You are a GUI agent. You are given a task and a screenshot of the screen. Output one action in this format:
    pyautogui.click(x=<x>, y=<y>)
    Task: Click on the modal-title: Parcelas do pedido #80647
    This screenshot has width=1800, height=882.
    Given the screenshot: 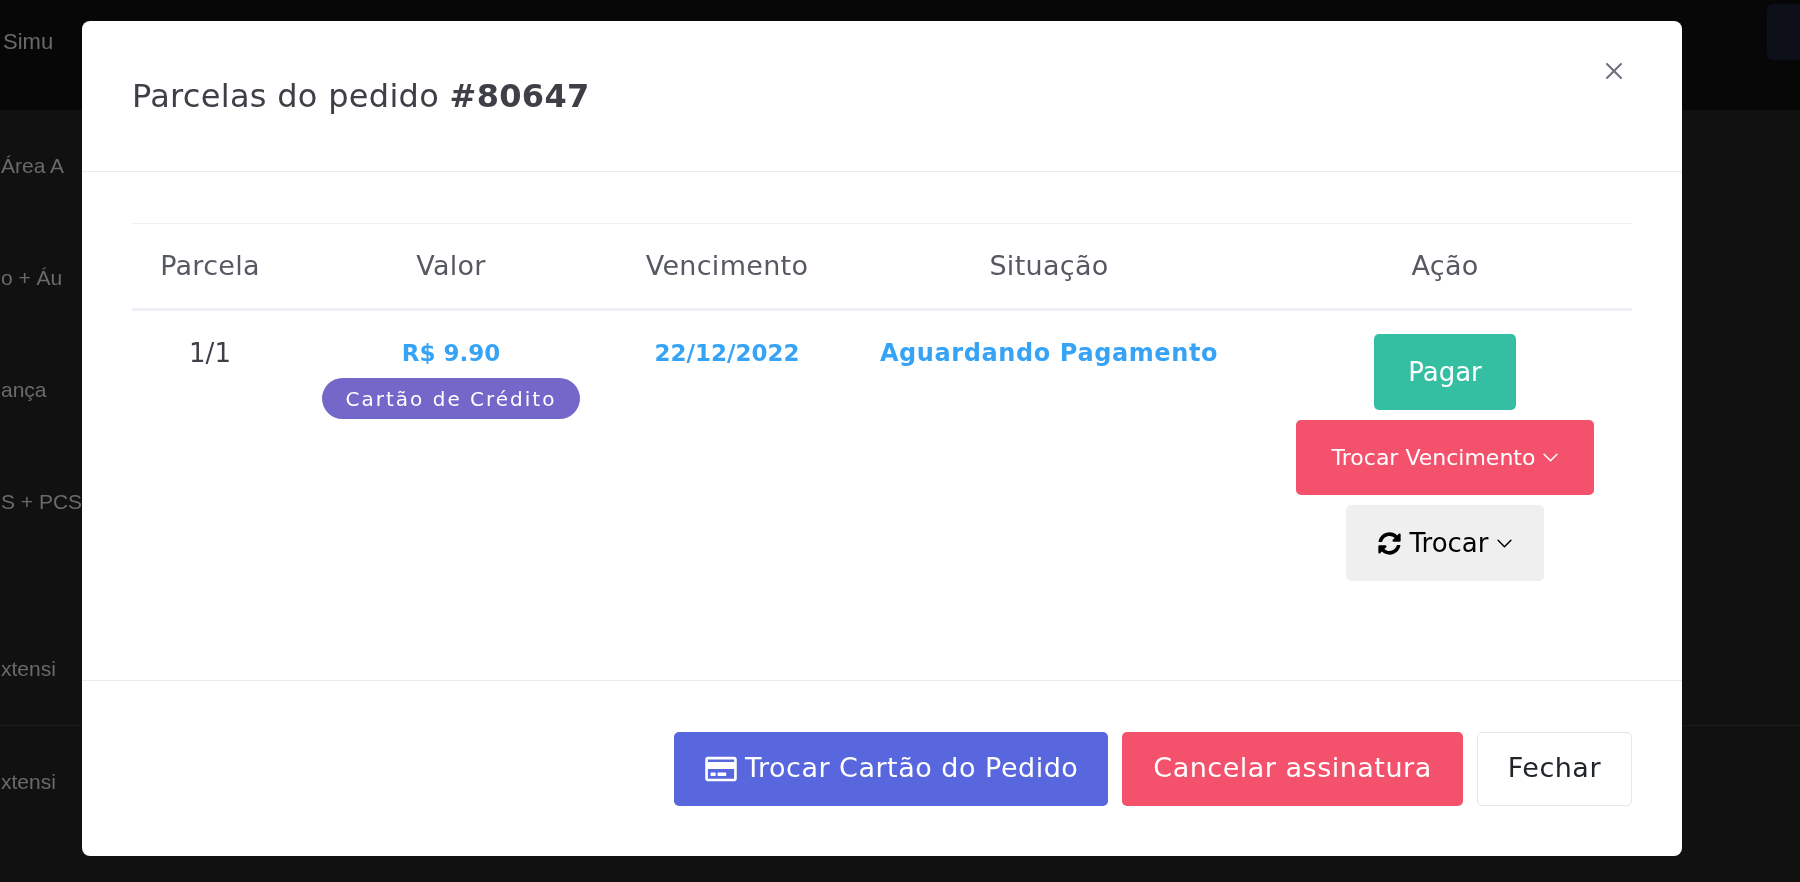 What is the action you would take?
    pyautogui.click(x=361, y=96)
    